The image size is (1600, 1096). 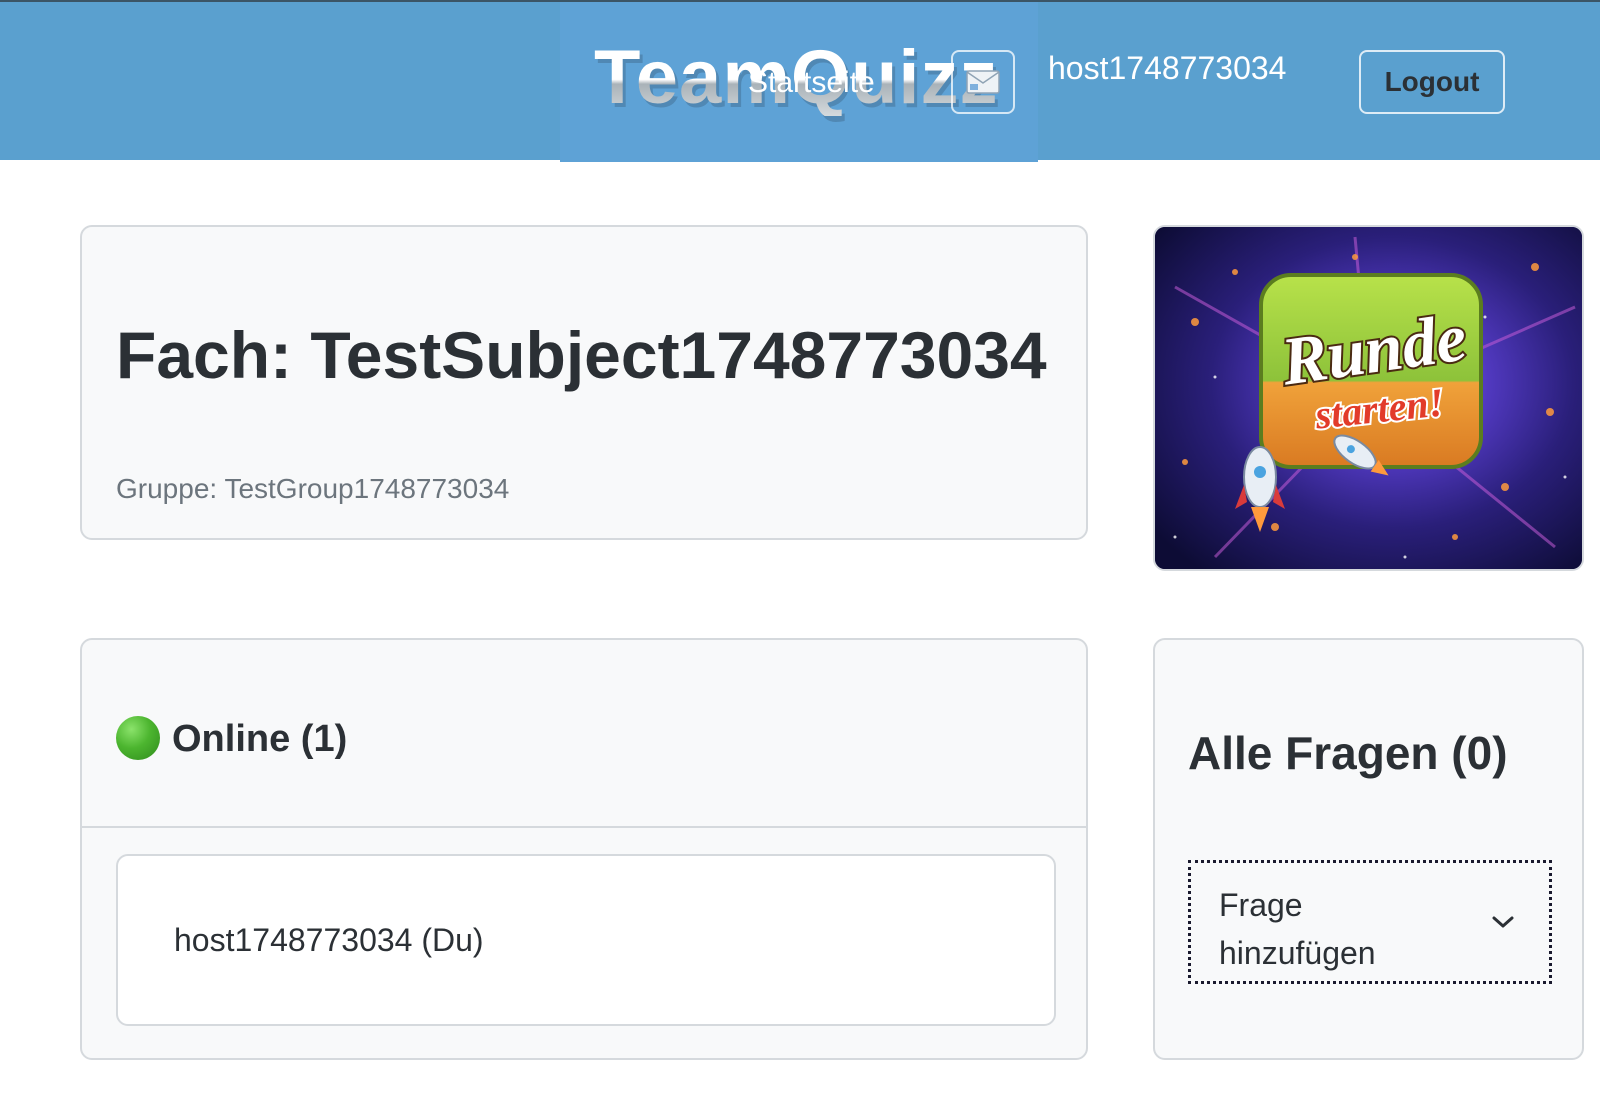 What do you see at coordinates (1348, 753) in the screenshot?
I see `questions-title: Alle Fragen (0)` at bounding box center [1348, 753].